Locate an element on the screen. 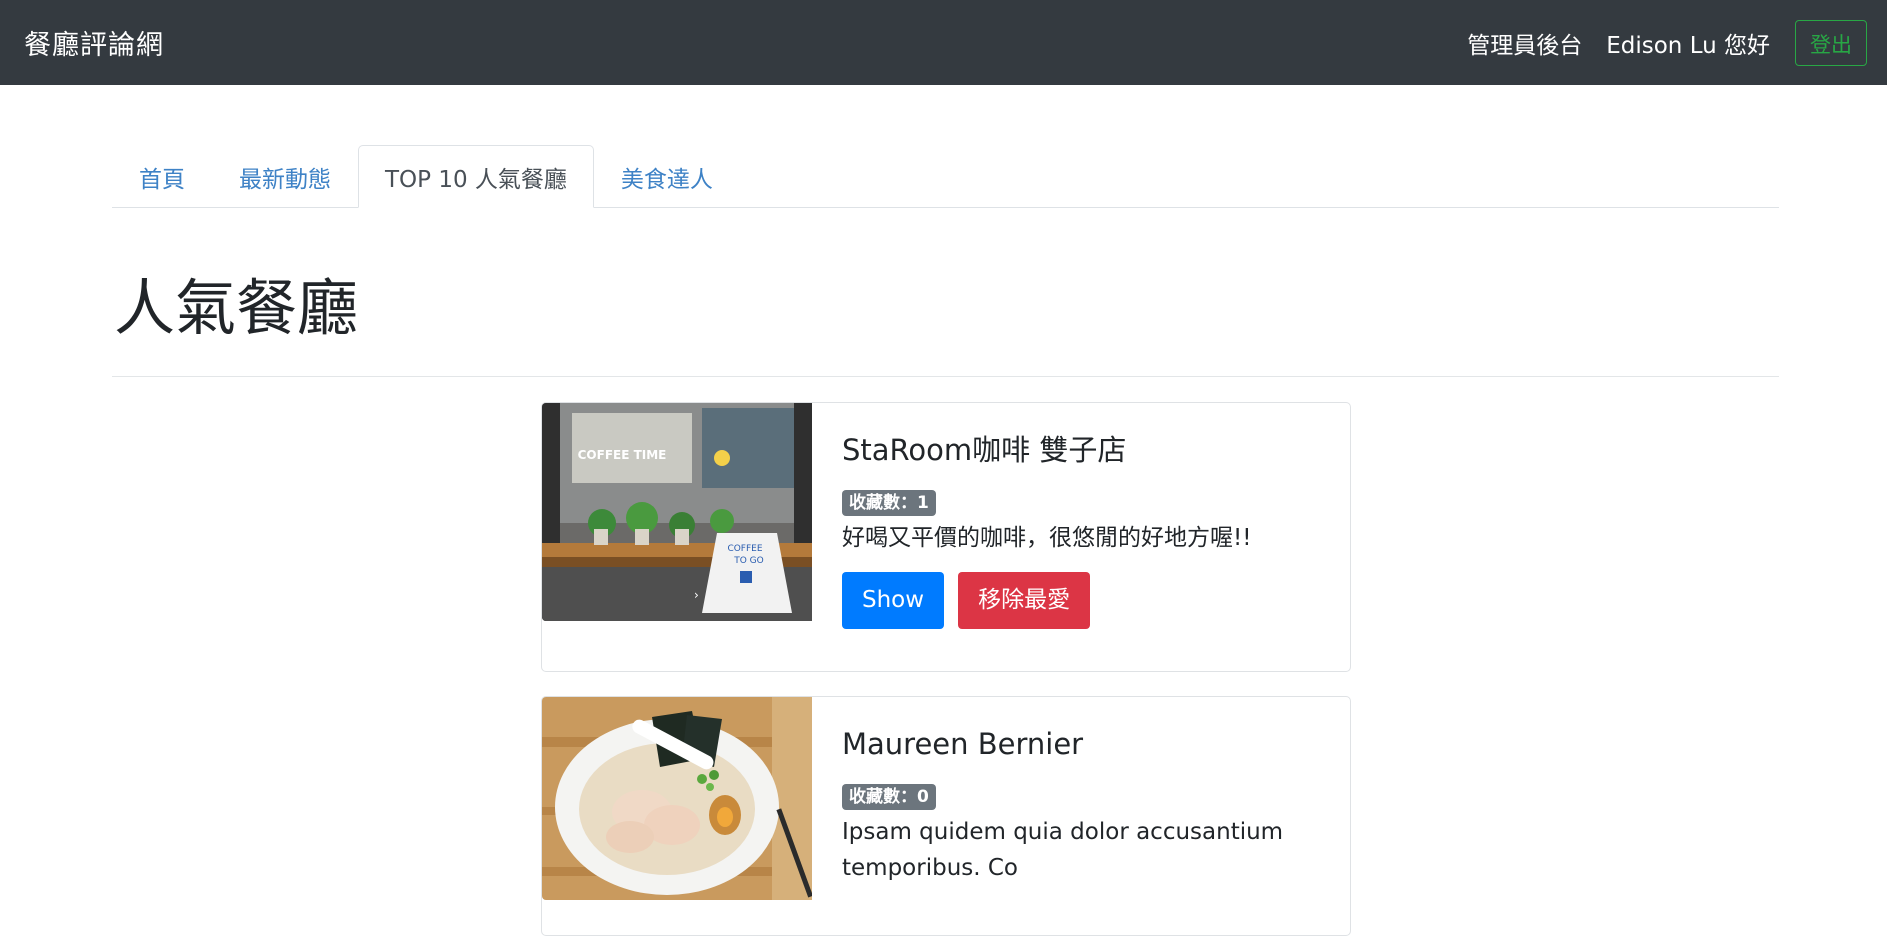 The height and width of the screenshot is (936, 1887). ramen-photo is located at coordinates (677, 798).